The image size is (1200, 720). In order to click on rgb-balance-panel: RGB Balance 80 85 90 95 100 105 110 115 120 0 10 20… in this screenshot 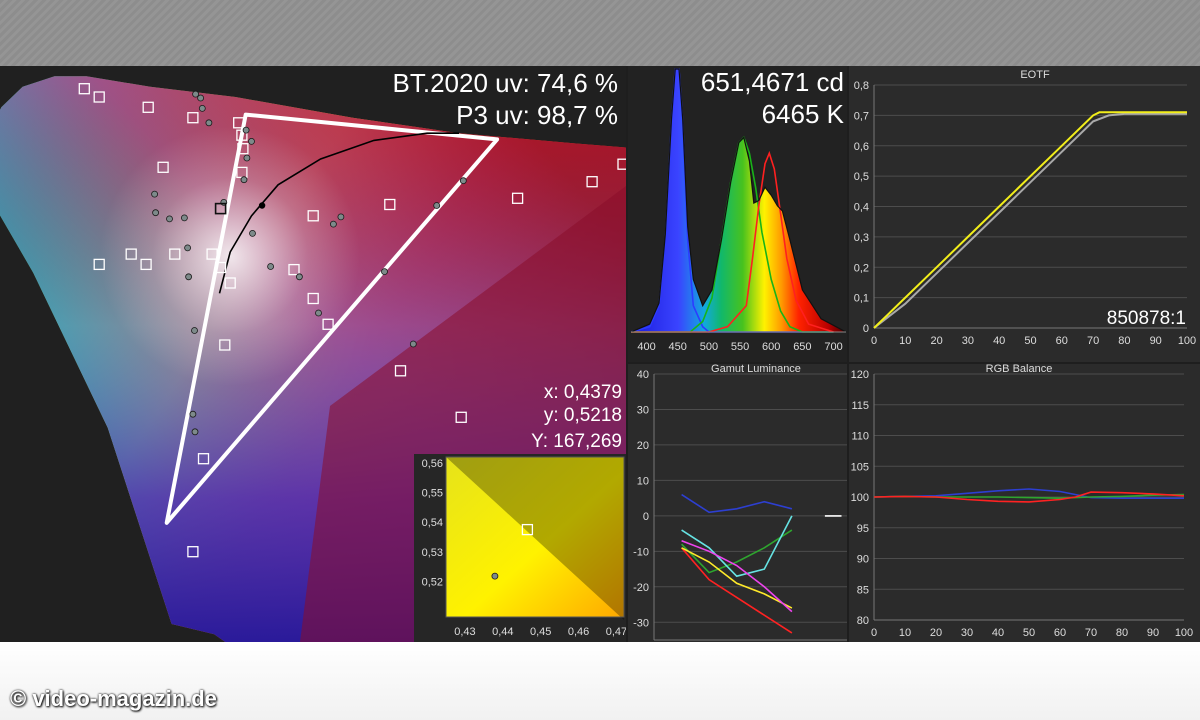, I will do `click(1024, 503)`.